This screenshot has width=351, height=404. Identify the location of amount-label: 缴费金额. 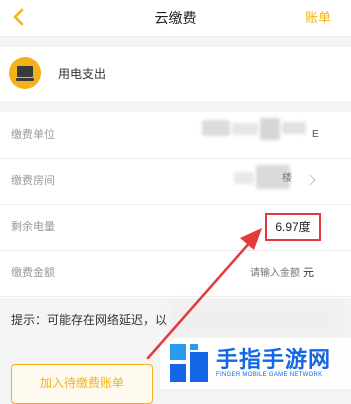
(33, 273).